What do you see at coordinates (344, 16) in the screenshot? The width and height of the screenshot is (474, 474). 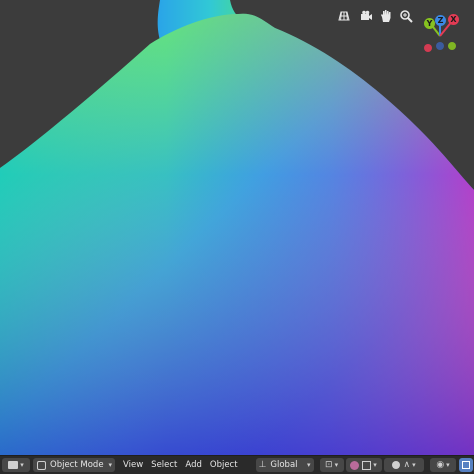 I see `grid-icon` at bounding box center [344, 16].